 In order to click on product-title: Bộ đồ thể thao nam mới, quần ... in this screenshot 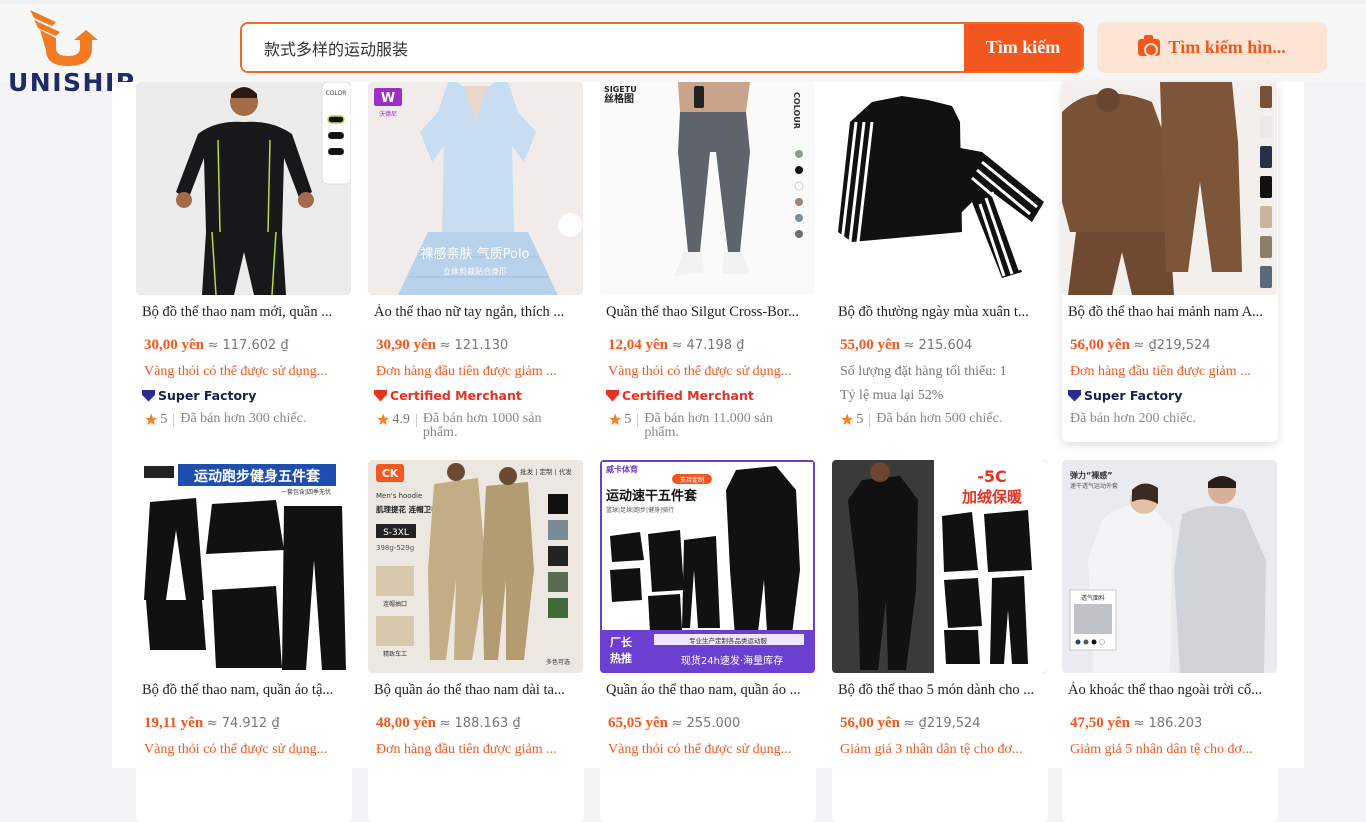, I will do `click(244, 312)`.